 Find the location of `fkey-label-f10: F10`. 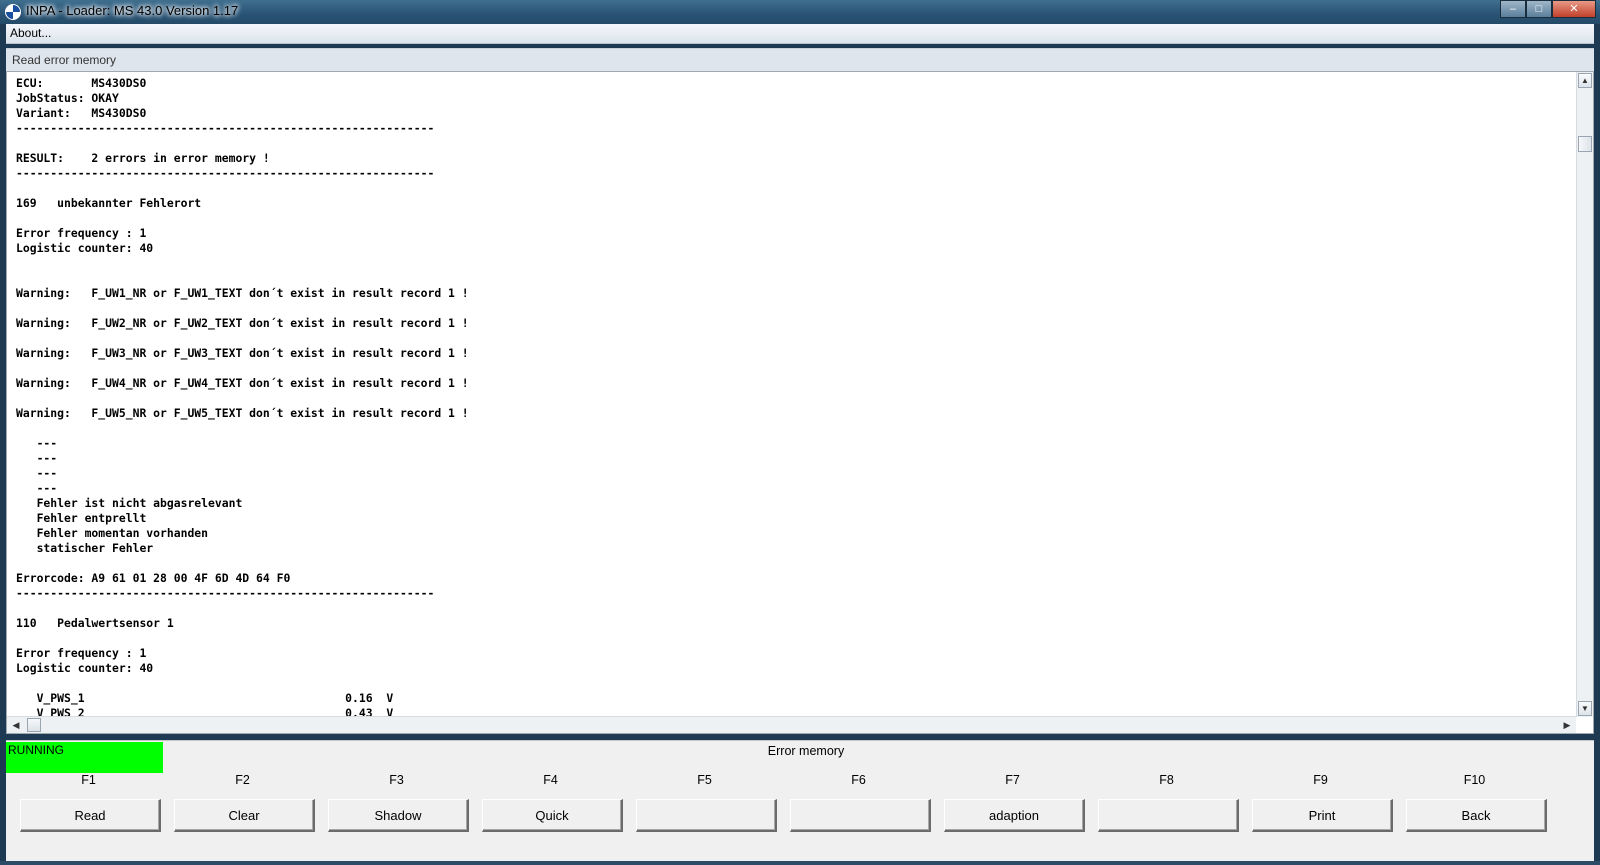

fkey-label-f10: F10 is located at coordinates (1474, 780).